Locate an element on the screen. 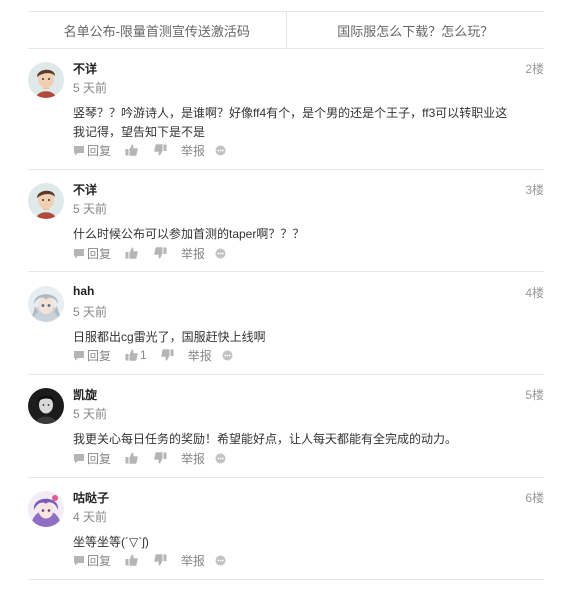 This screenshot has width=571, height=589. comment-floor-number: 5楼 is located at coordinates (534, 395).